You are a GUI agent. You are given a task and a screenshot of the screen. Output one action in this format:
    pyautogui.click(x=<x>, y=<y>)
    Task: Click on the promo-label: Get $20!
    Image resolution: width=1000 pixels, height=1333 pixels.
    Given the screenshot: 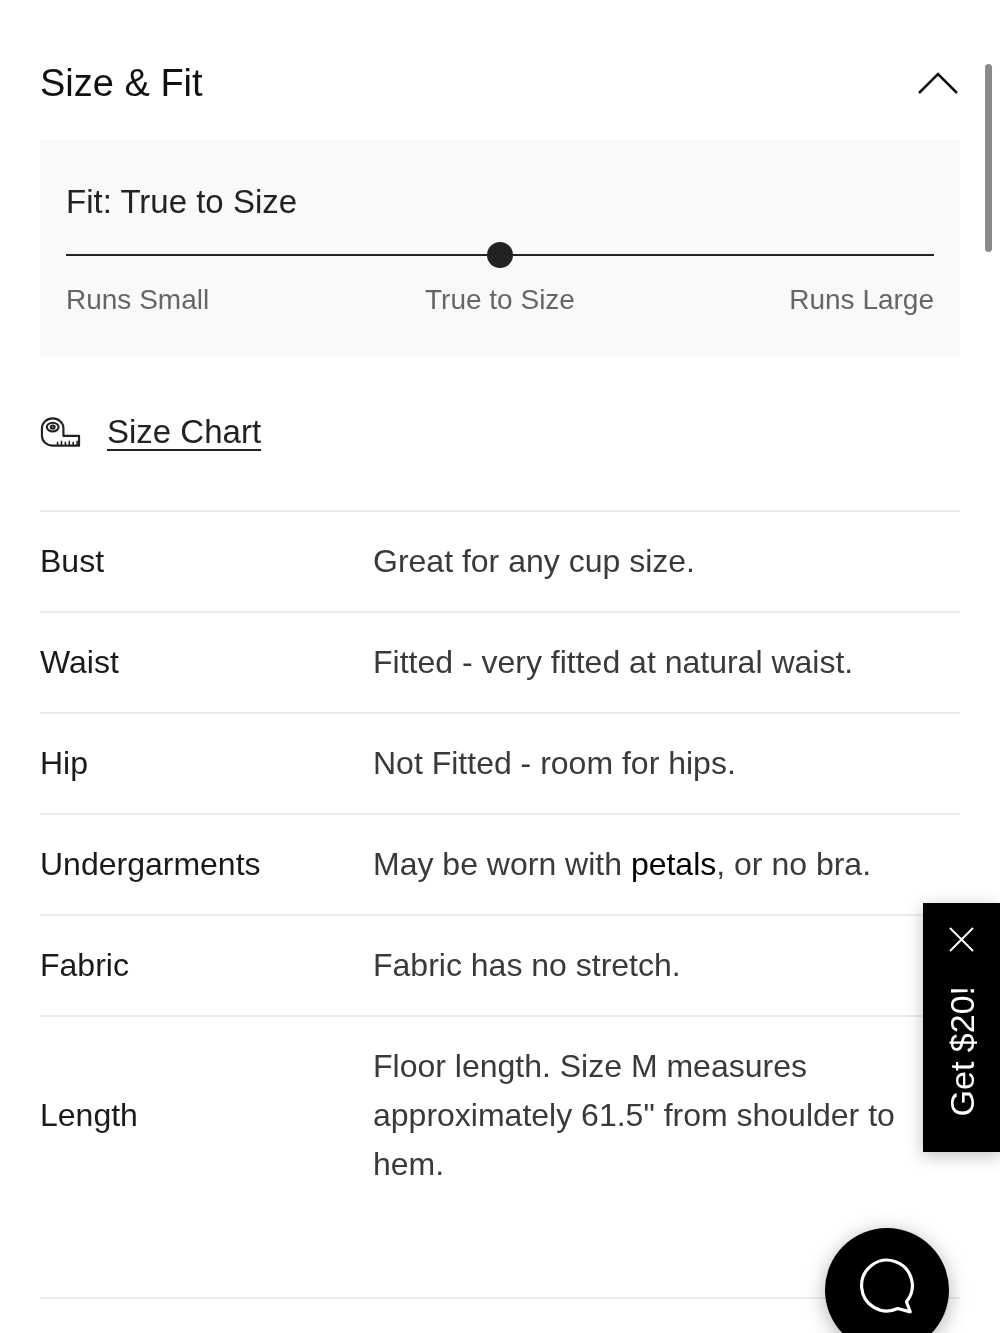 What is the action you would take?
    pyautogui.click(x=961, y=1051)
    